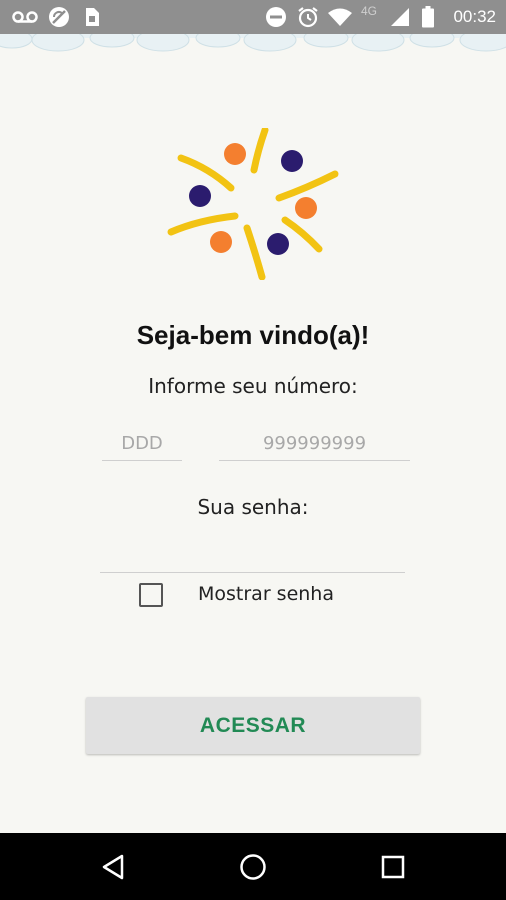 The height and width of the screenshot is (900, 506). What do you see at coordinates (253, 507) in the screenshot?
I see `password-label: Sua senha:` at bounding box center [253, 507].